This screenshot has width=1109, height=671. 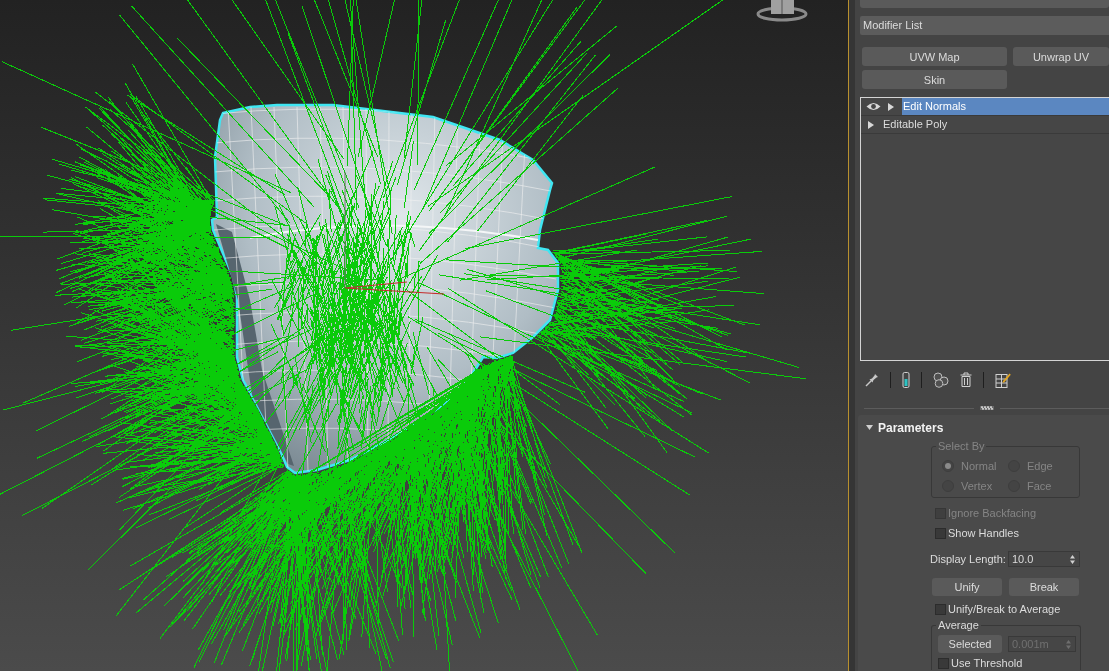 What do you see at coordinates (987, 663) in the screenshot?
I see `checkbox-label: Use Threshold` at bounding box center [987, 663].